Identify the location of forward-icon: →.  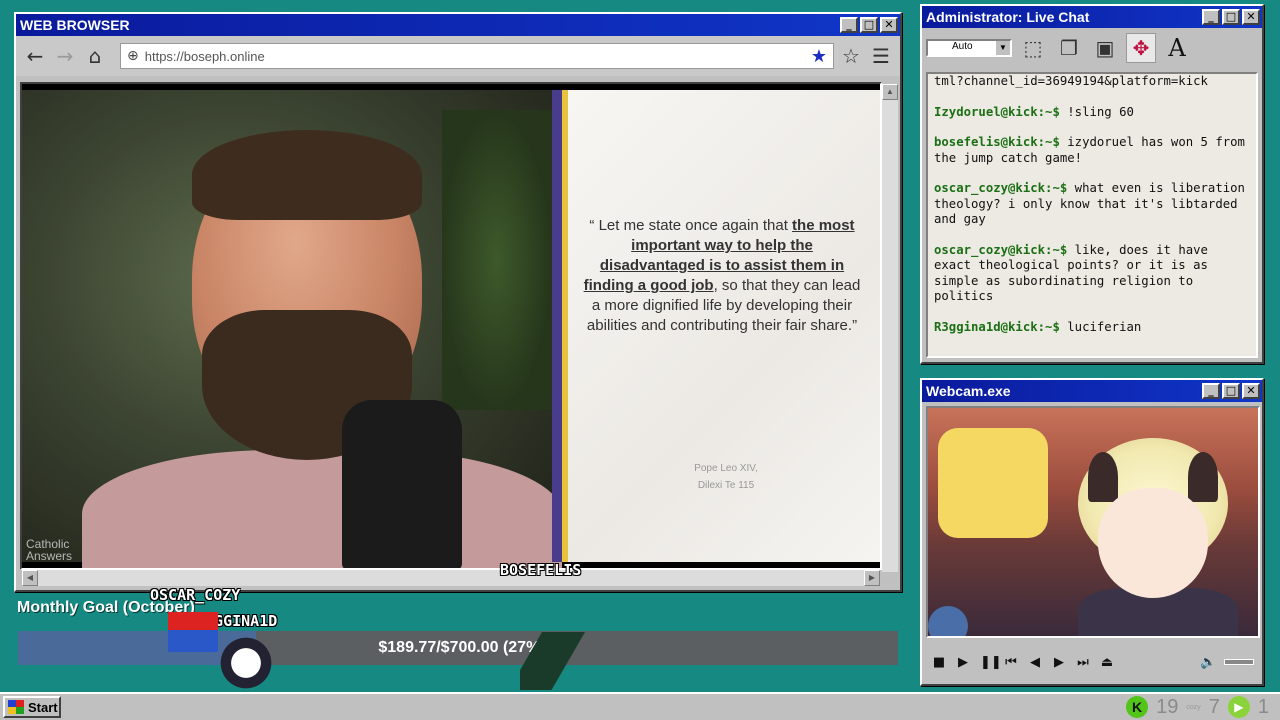
(65, 56).